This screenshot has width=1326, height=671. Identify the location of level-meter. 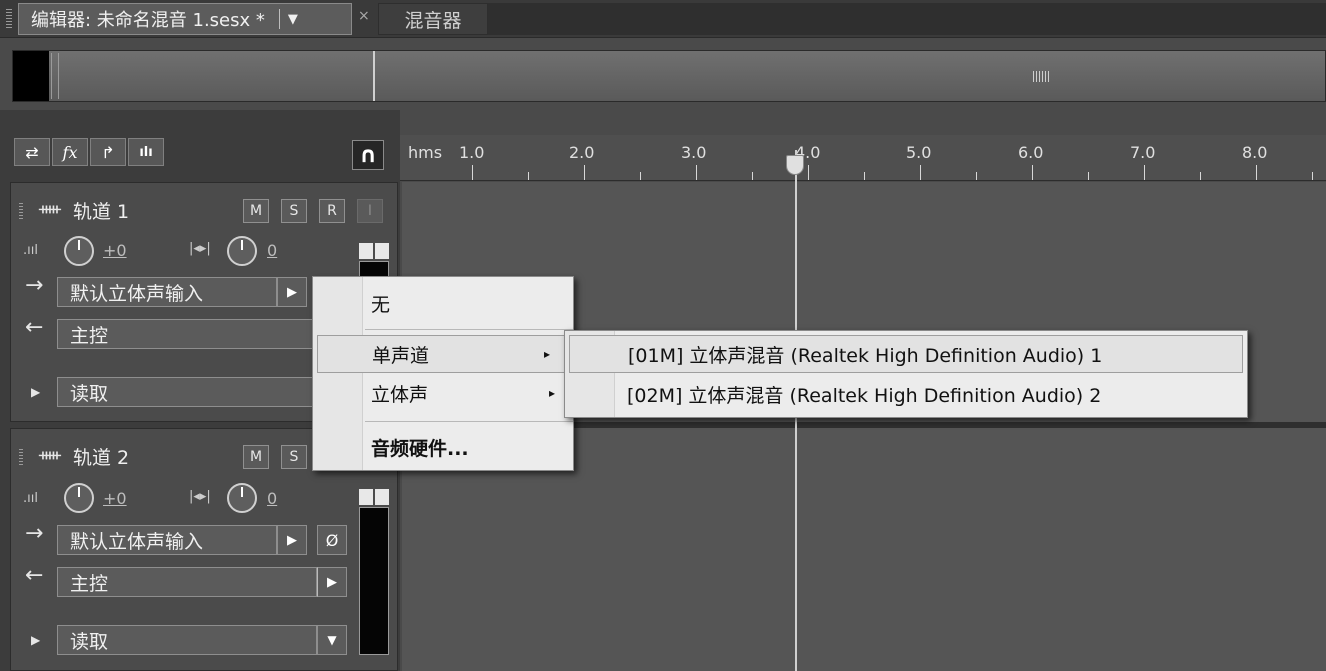
(374, 581).